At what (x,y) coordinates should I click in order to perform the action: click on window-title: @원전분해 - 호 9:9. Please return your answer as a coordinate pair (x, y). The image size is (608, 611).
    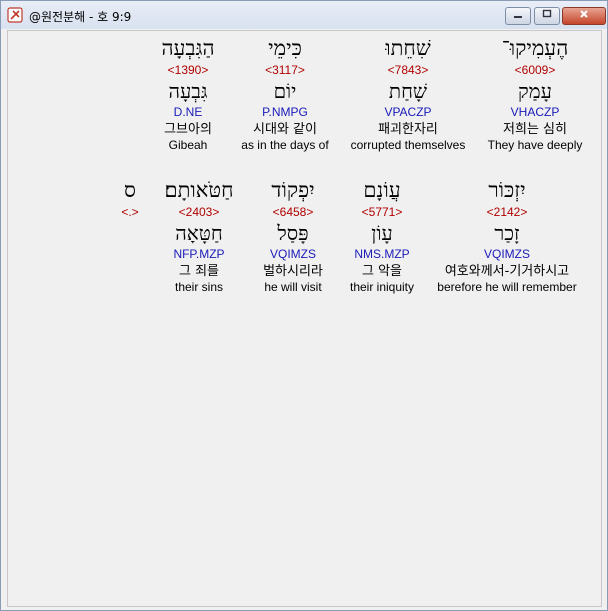
    Looking at the image, I should click on (80, 17).